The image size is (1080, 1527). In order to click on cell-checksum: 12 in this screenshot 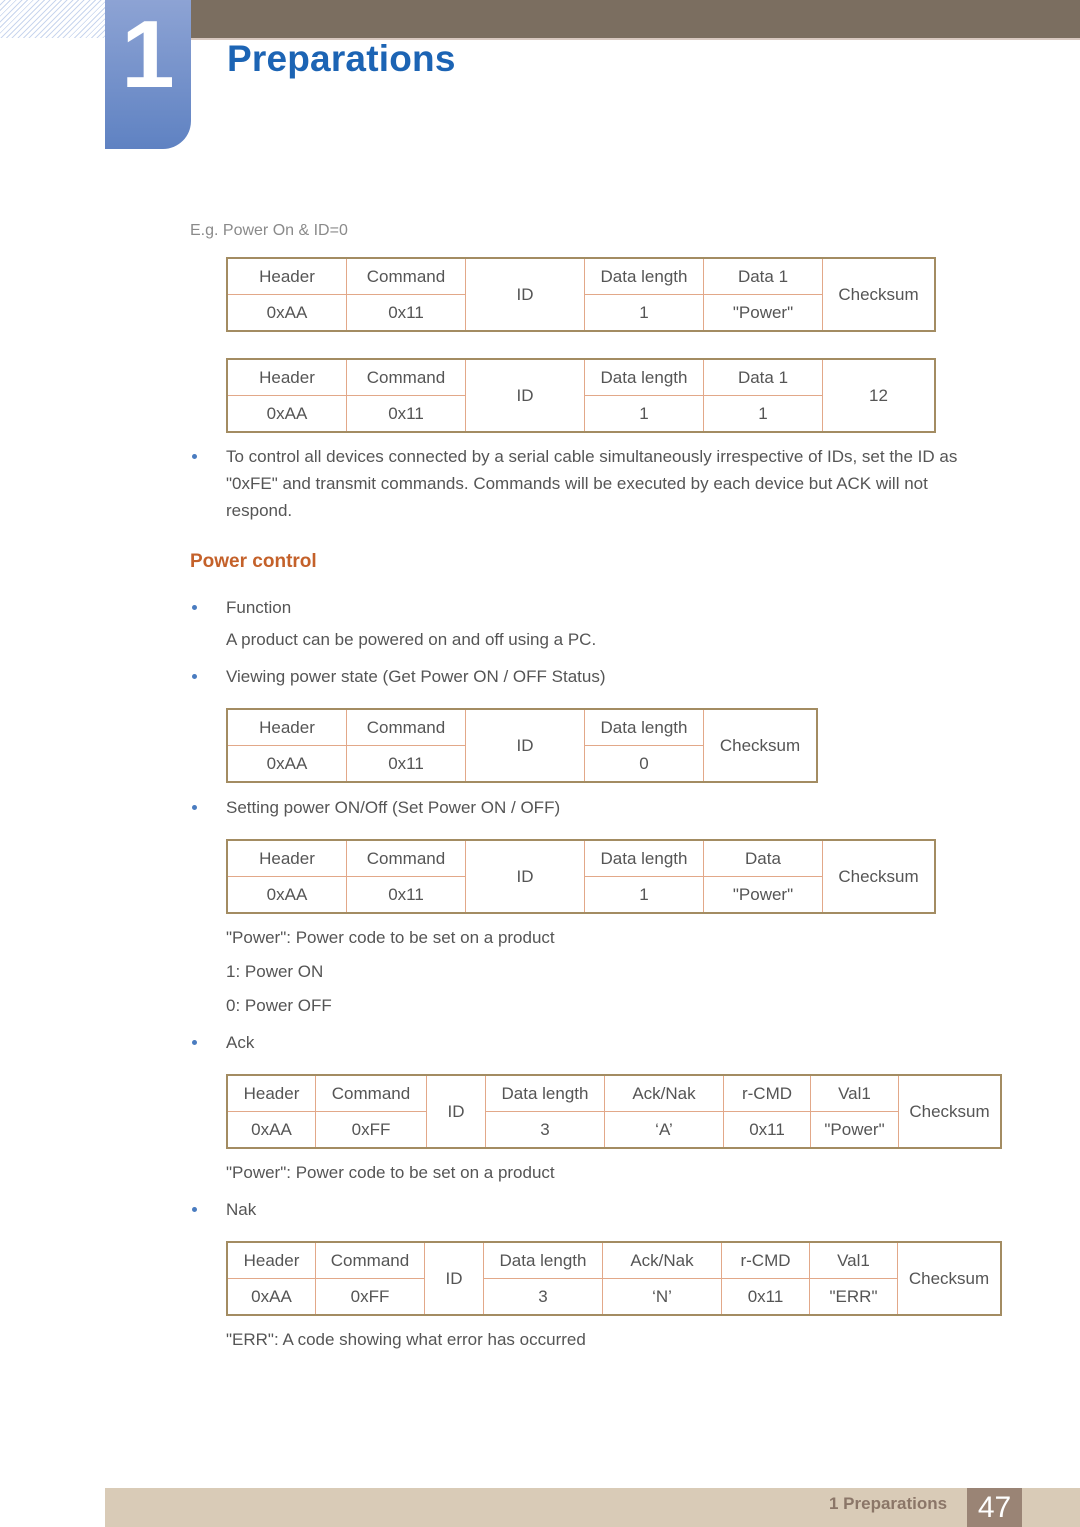, I will do `click(878, 396)`.